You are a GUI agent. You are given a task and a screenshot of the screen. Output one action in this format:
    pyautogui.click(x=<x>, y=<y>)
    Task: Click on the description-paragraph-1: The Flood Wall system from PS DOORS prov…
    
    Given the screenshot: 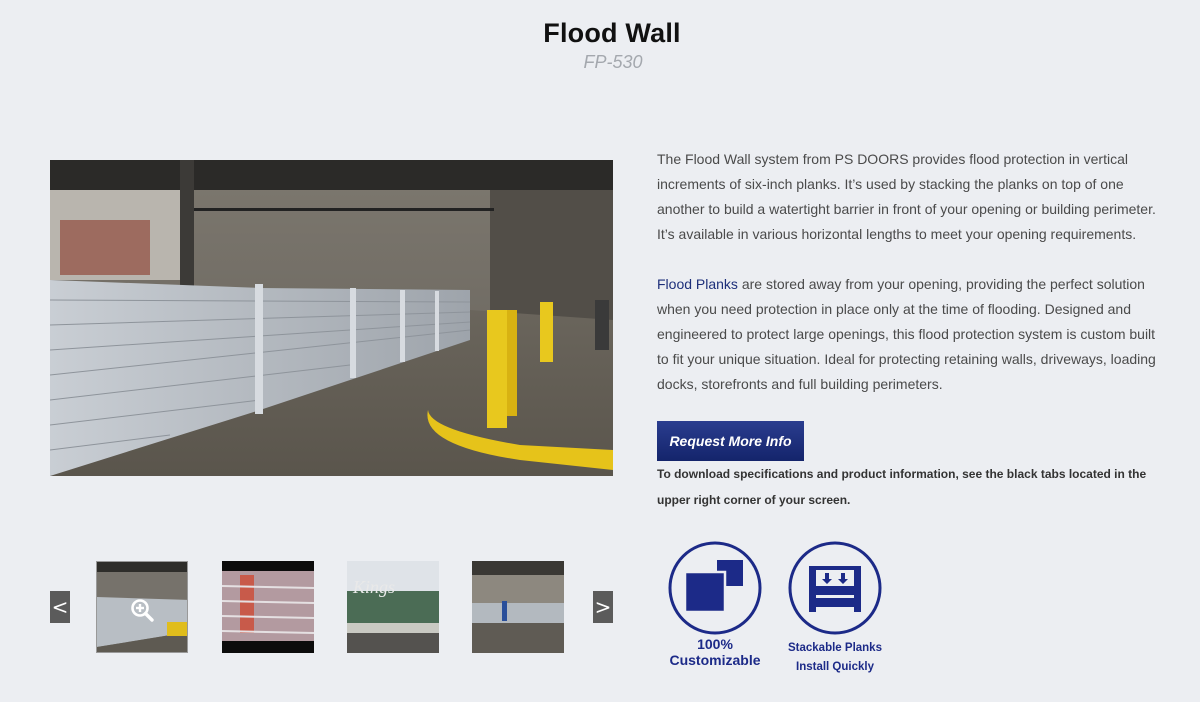 What is the action you would take?
    pyautogui.click(x=906, y=196)
    